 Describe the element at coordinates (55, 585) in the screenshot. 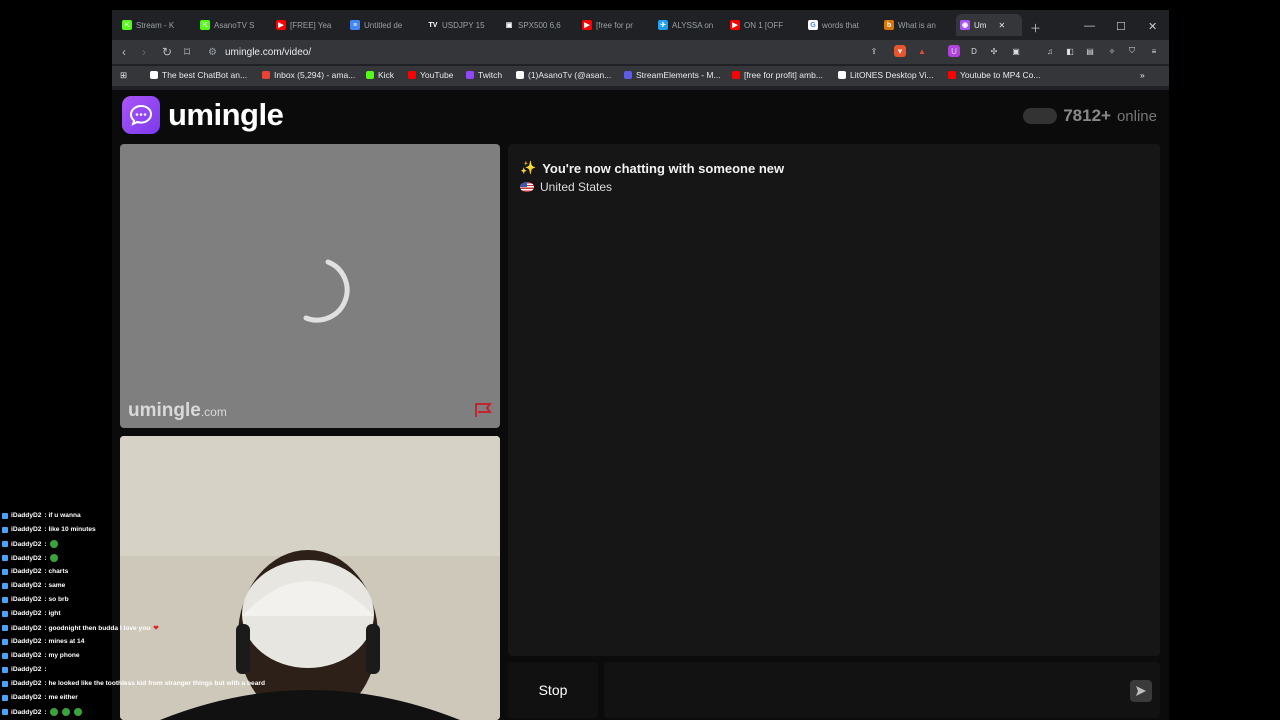

I see `chat-text: : same` at that location.